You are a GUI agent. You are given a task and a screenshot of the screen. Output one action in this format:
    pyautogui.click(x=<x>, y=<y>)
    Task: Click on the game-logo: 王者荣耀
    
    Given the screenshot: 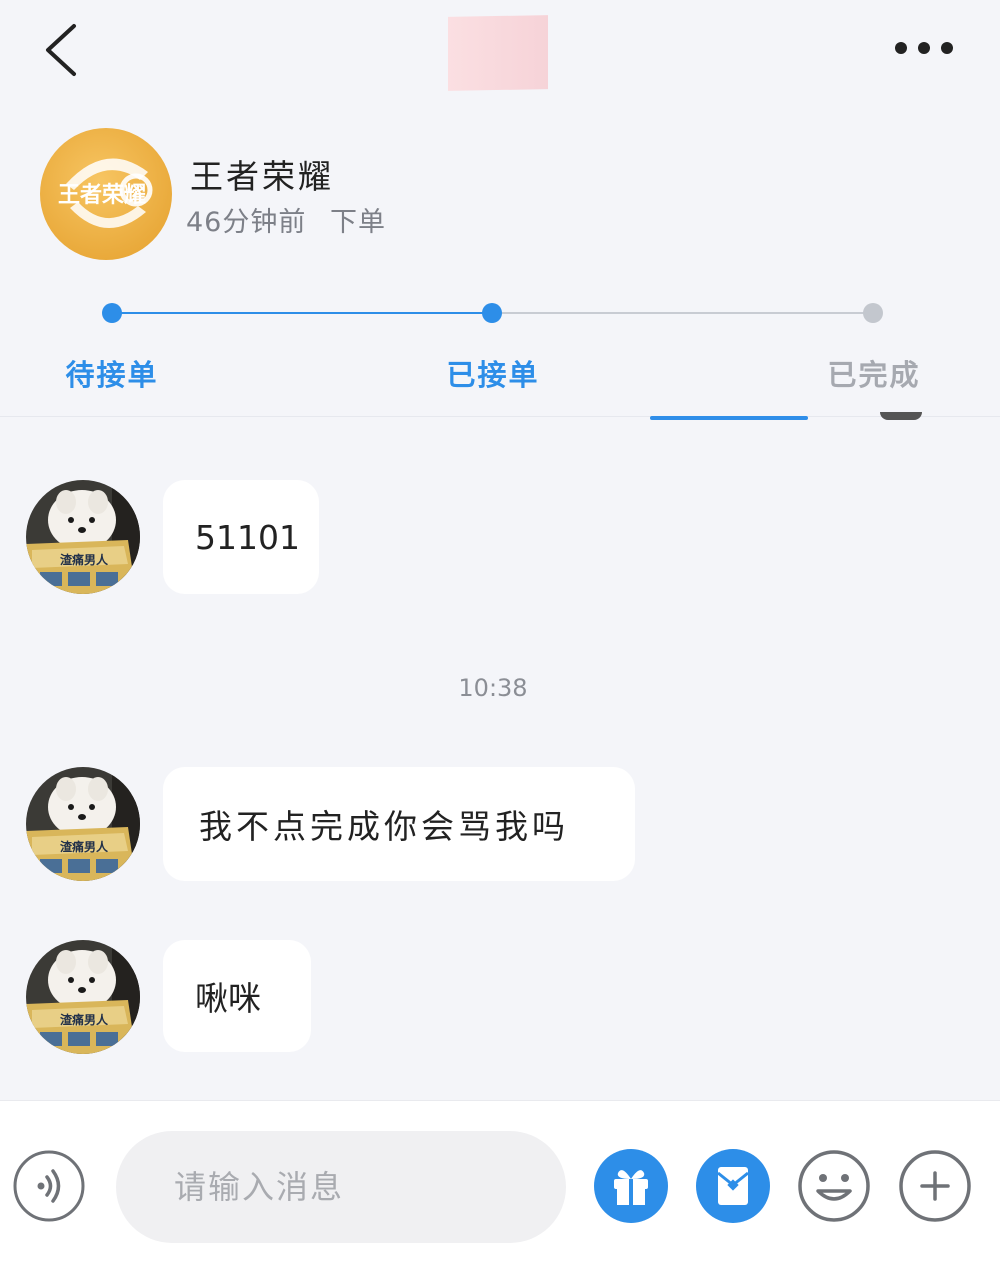 What is the action you would take?
    pyautogui.click(x=106, y=194)
    